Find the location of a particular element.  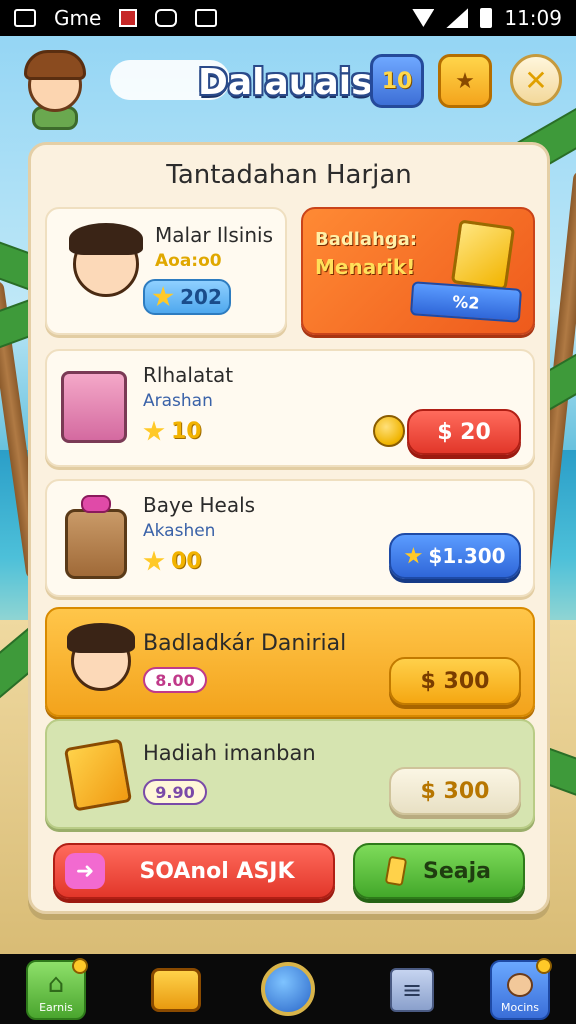

secondary-action-button: Seaja is located at coordinates (439, 871).